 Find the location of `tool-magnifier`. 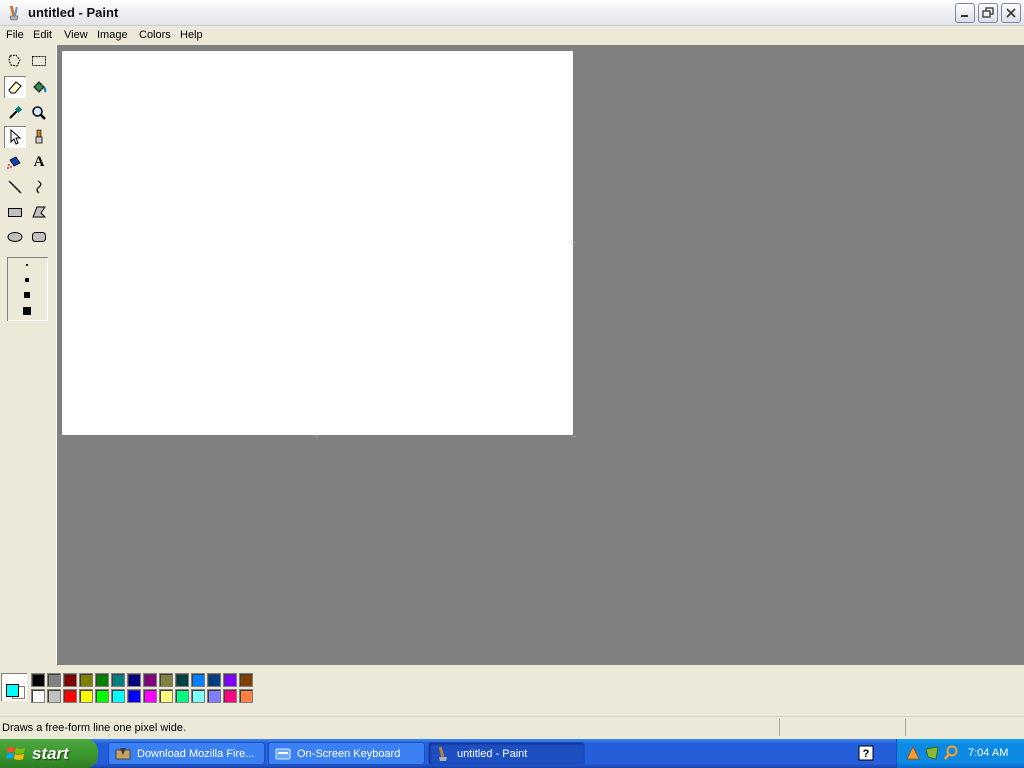

tool-magnifier is located at coordinates (39, 113).